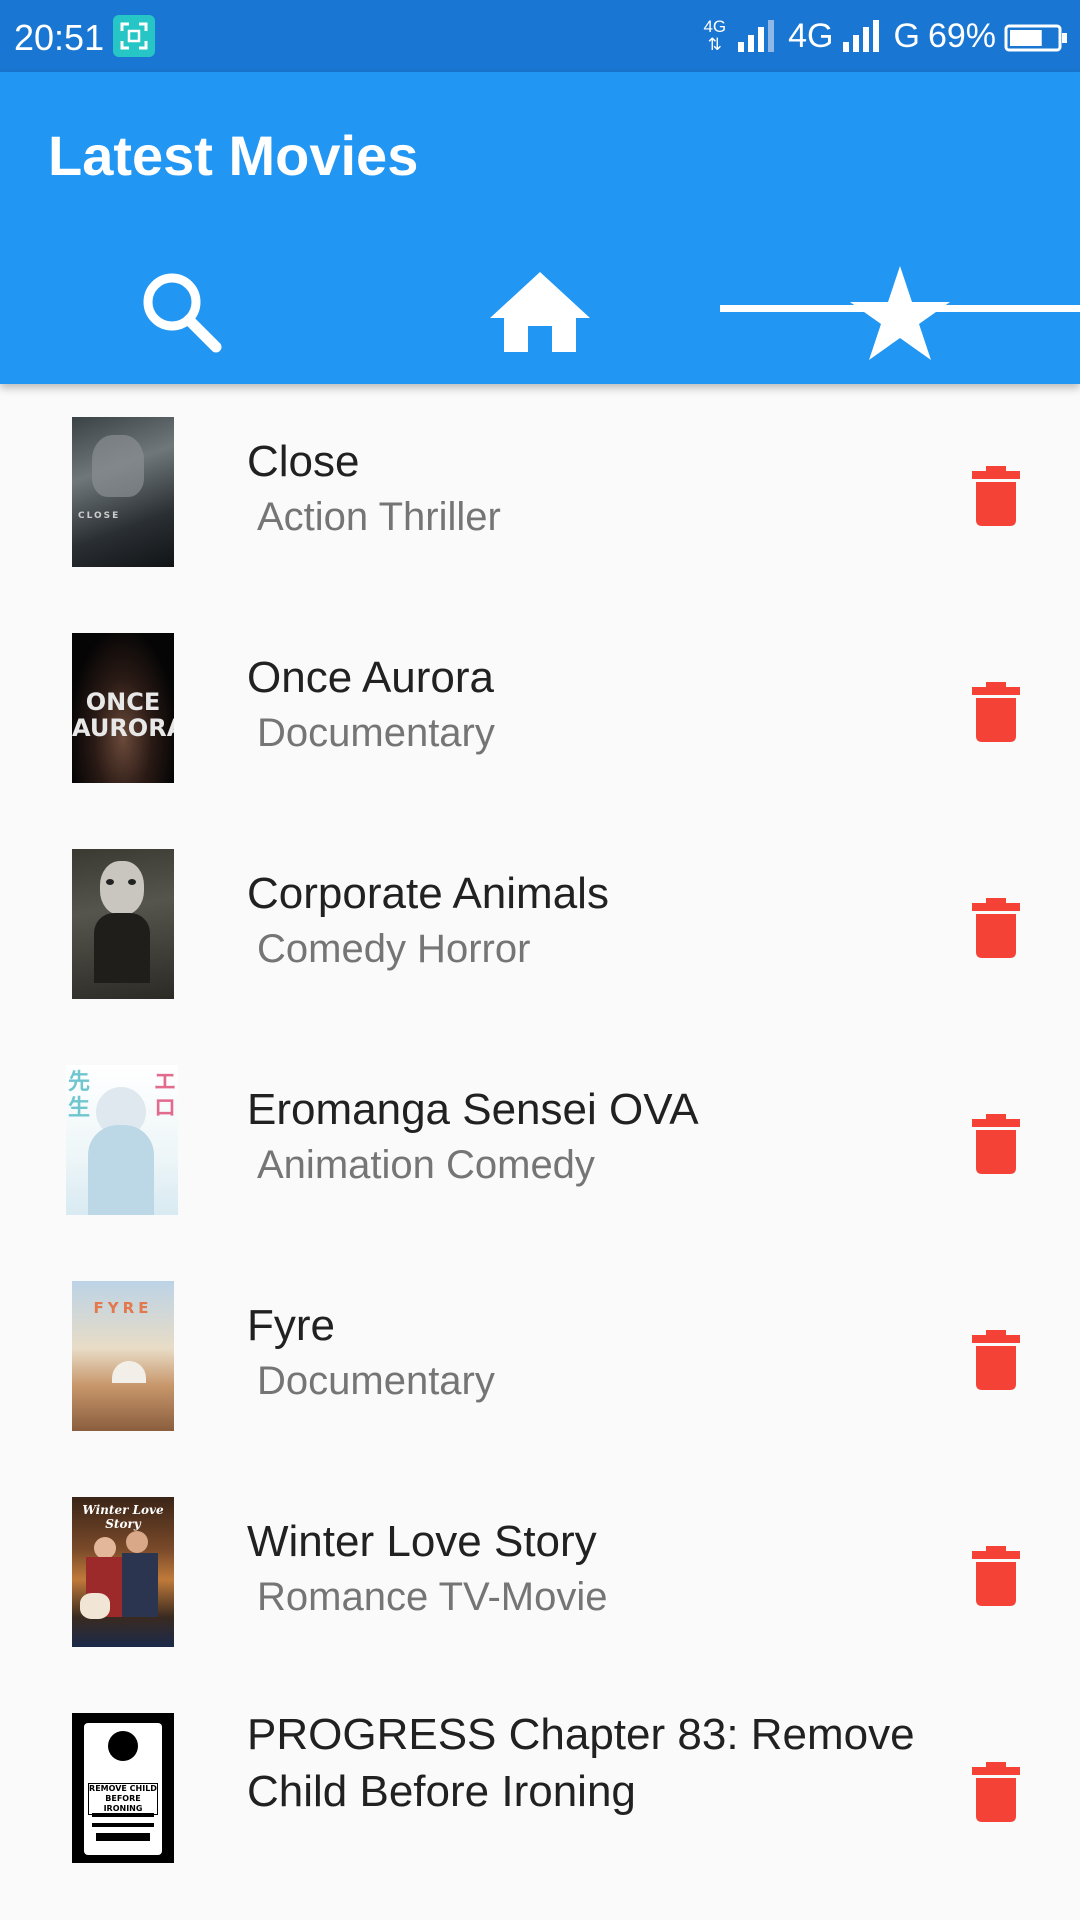  I want to click on search-icon, so click(182, 313).